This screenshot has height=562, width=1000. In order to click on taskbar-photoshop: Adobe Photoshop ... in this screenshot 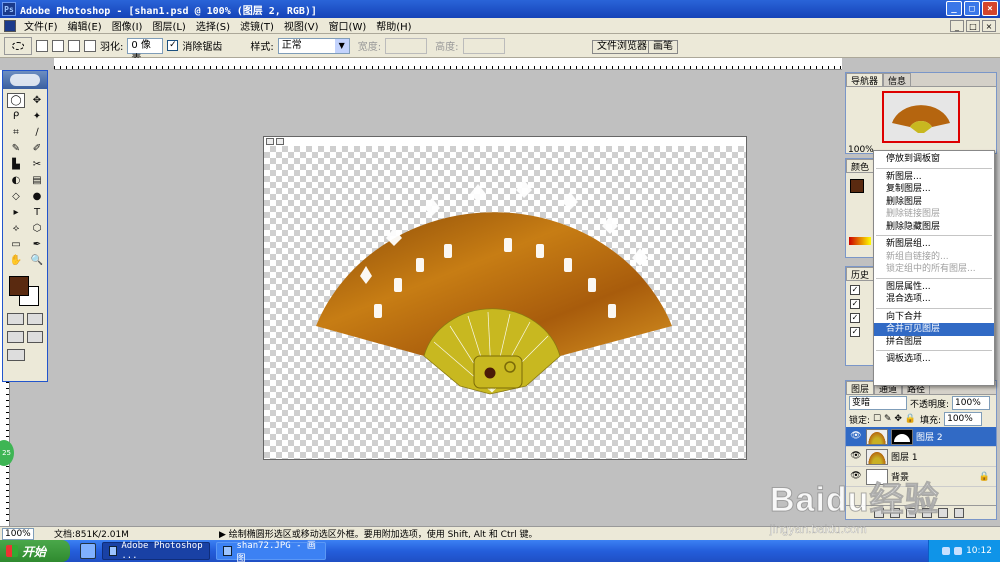, I will do `click(156, 551)`.